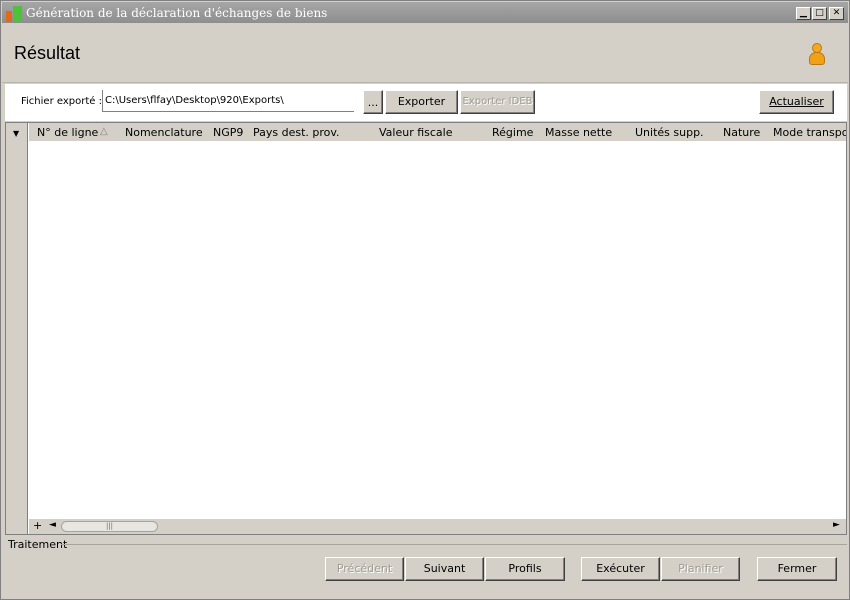 This screenshot has width=850, height=600. What do you see at coordinates (819, 13) in the screenshot?
I see `maximize-button: □` at bounding box center [819, 13].